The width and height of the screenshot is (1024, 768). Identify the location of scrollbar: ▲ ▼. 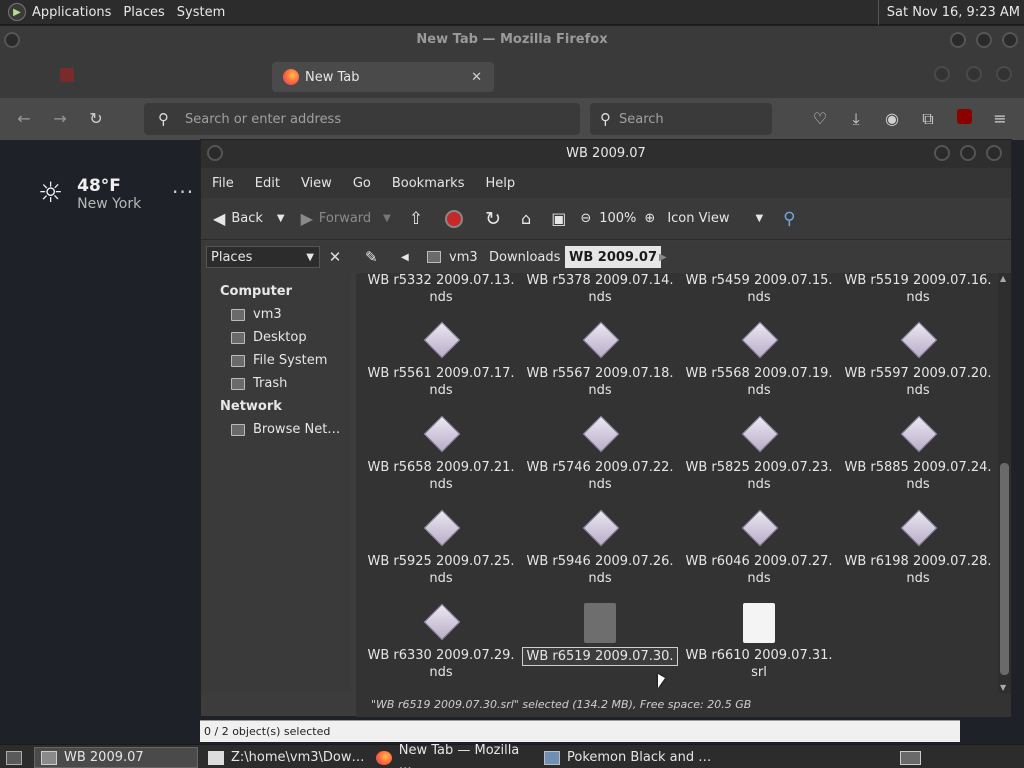
(1004, 483).